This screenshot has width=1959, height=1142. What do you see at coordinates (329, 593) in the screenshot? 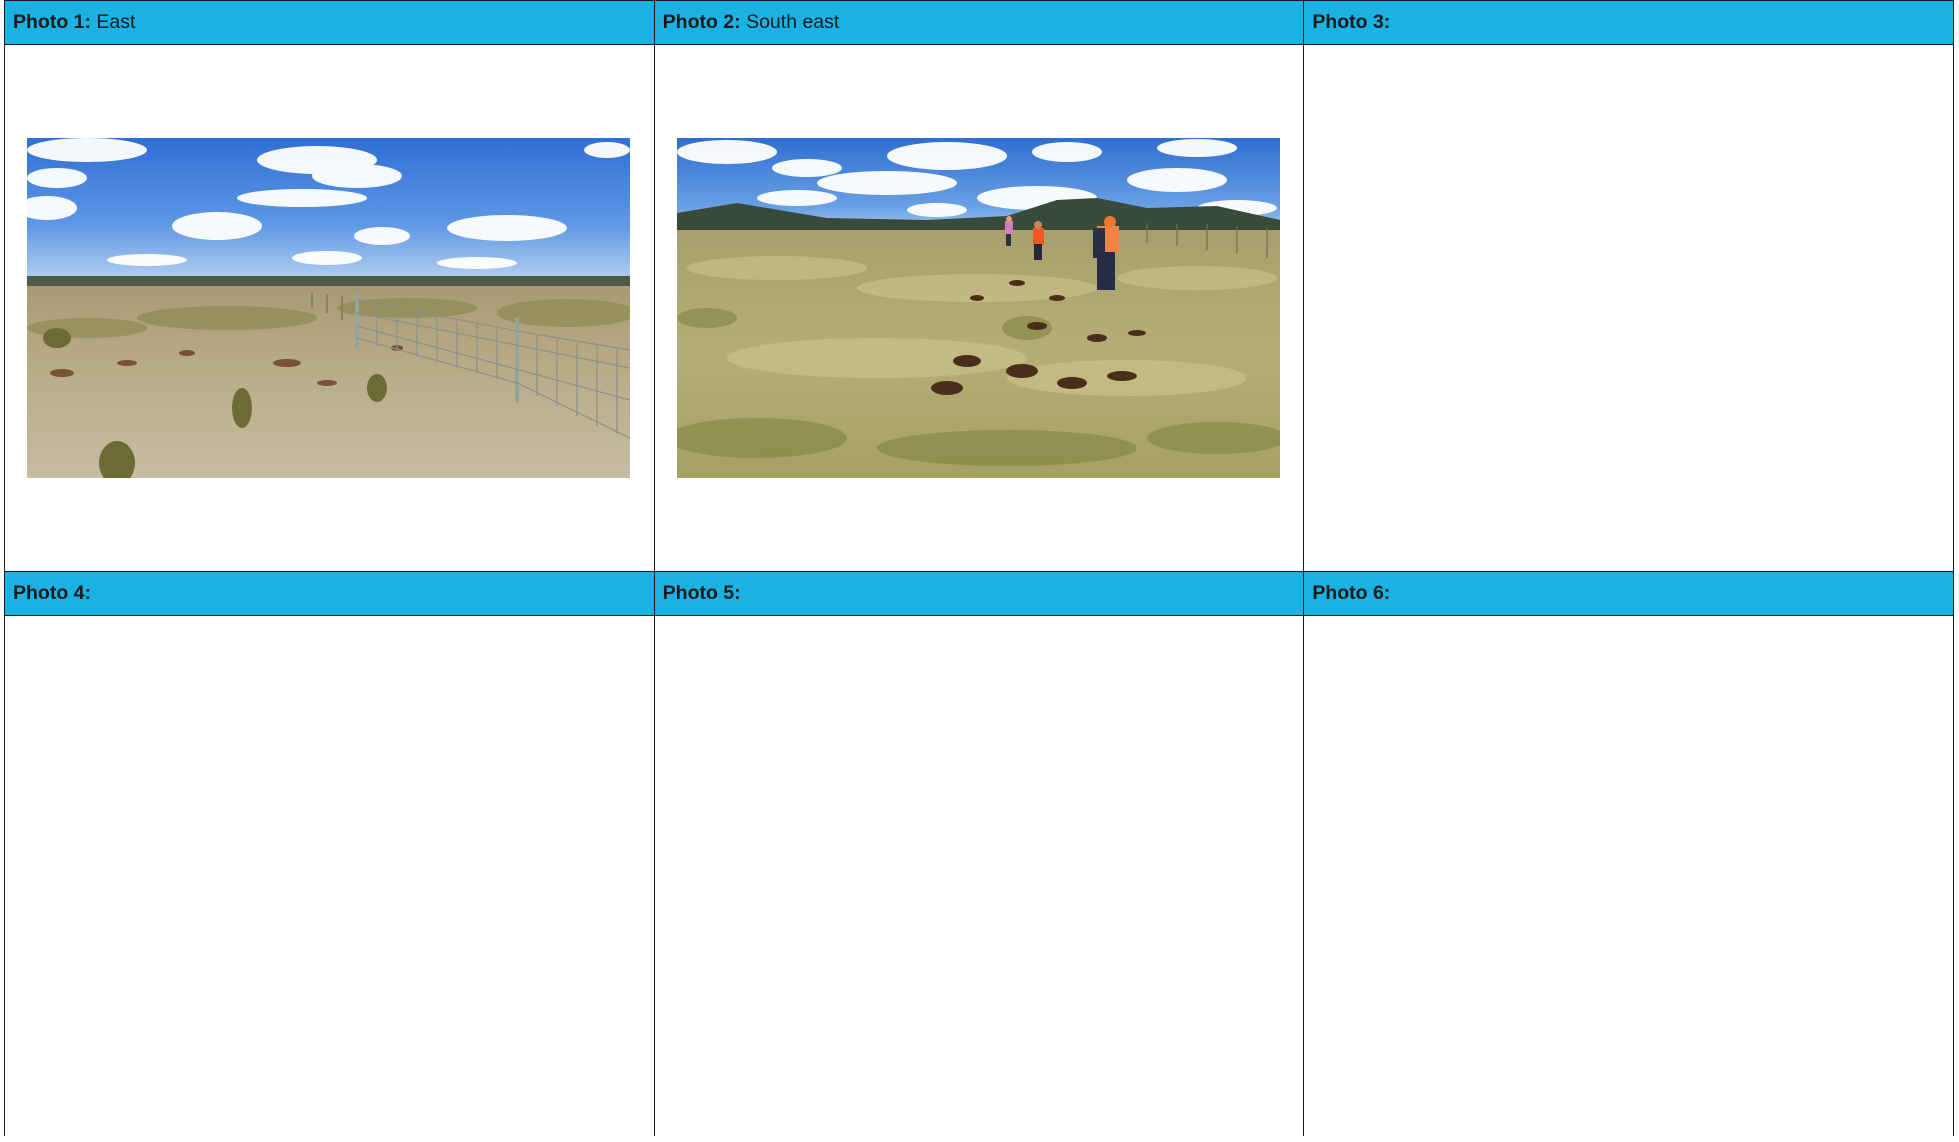
I see `photo-4-header: Photo 4:` at bounding box center [329, 593].